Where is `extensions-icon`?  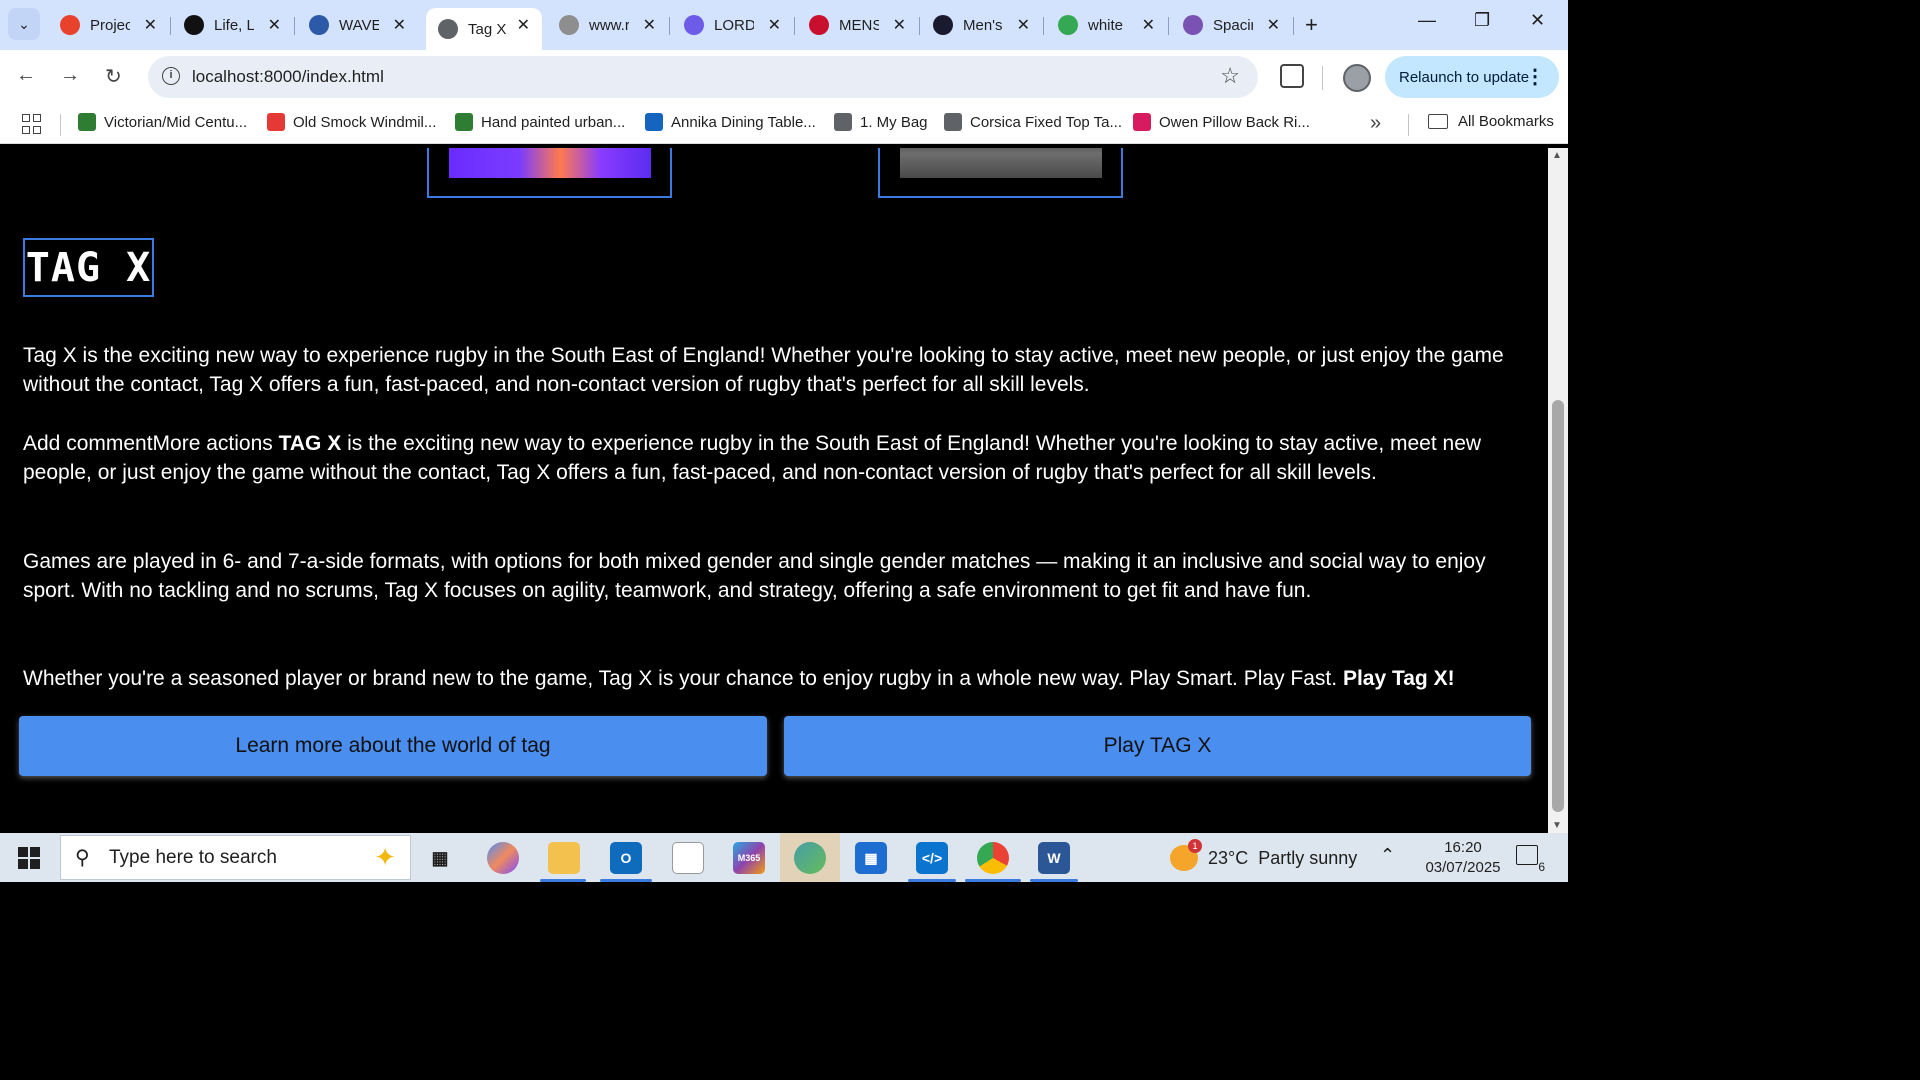 extensions-icon is located at coordinates (1292, 76).